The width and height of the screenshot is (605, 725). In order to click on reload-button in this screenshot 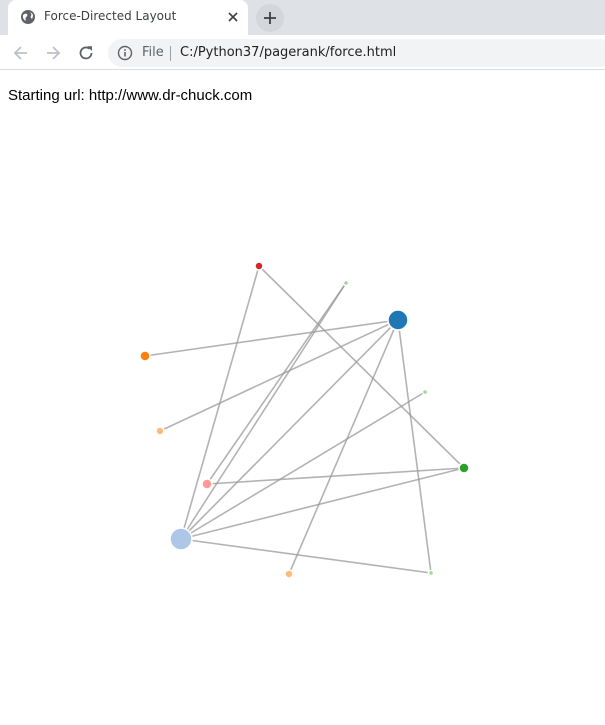, I will do `click(86, 53)`.